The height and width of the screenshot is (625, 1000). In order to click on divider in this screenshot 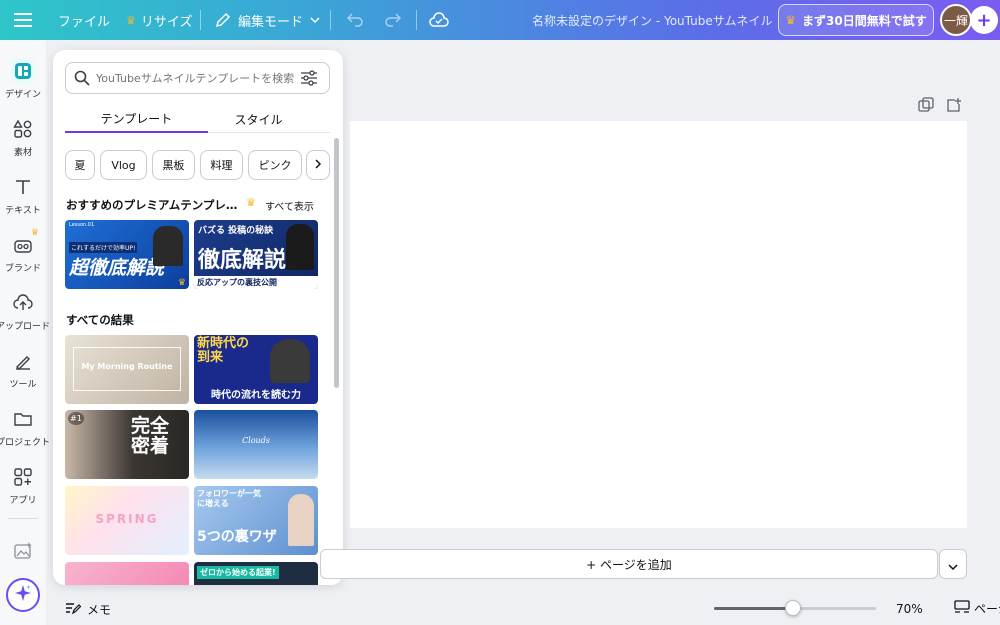, I will do `click(416, 20)`.